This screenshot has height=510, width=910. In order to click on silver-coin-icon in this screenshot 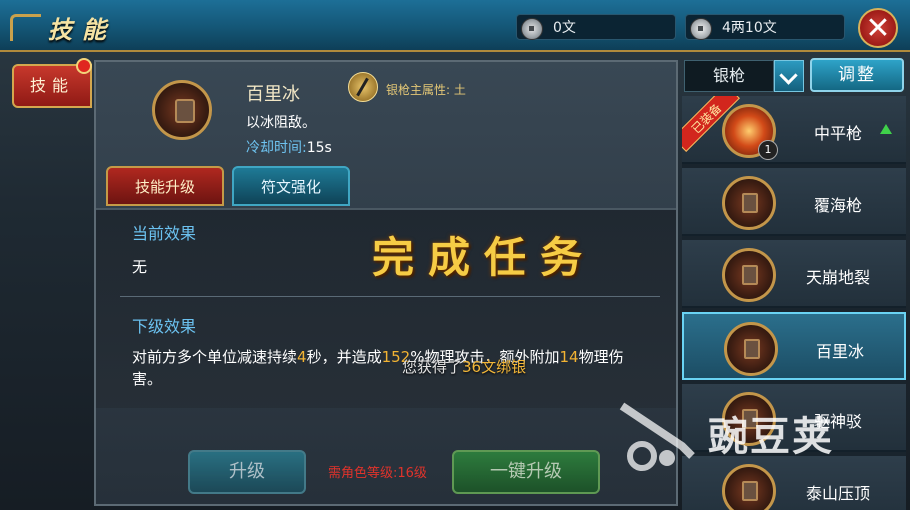, I will do `click(701, 29)`.